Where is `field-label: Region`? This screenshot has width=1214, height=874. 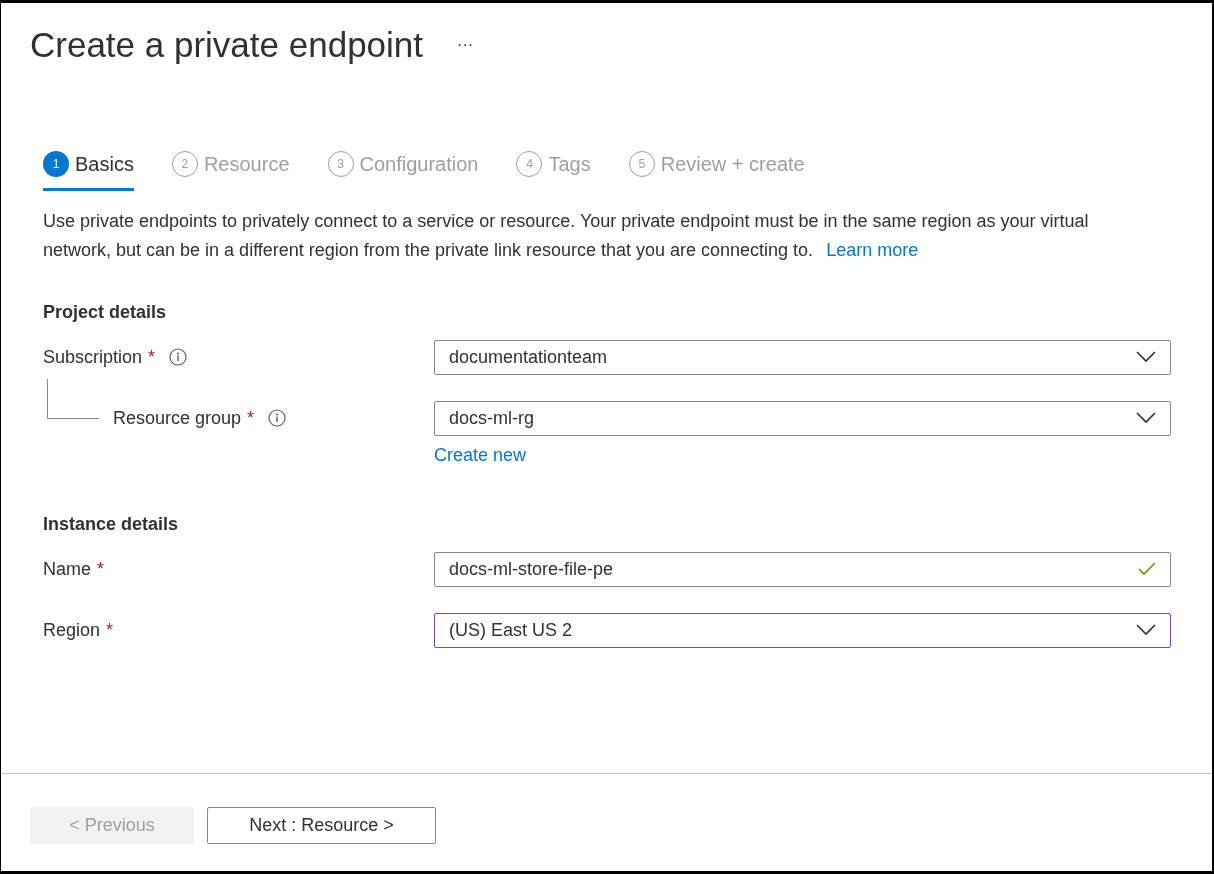
field-label: Region is located at coordinates (72, 630).